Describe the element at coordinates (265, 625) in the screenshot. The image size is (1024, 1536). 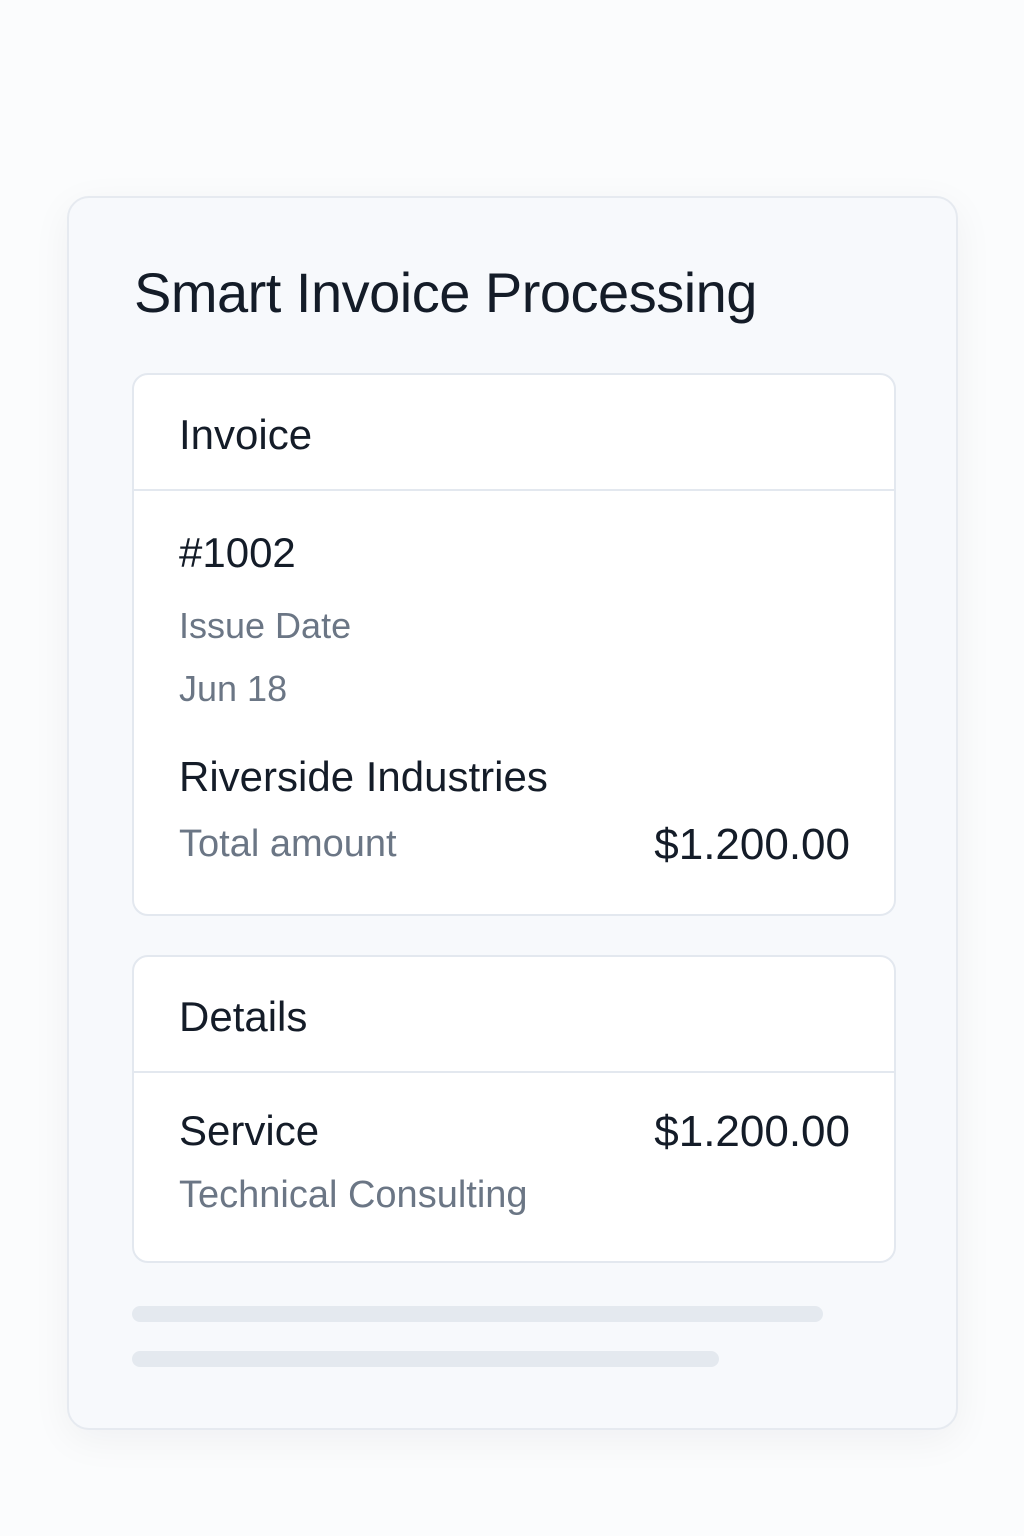
I see `issue-date-label: Issue Date` at that location.